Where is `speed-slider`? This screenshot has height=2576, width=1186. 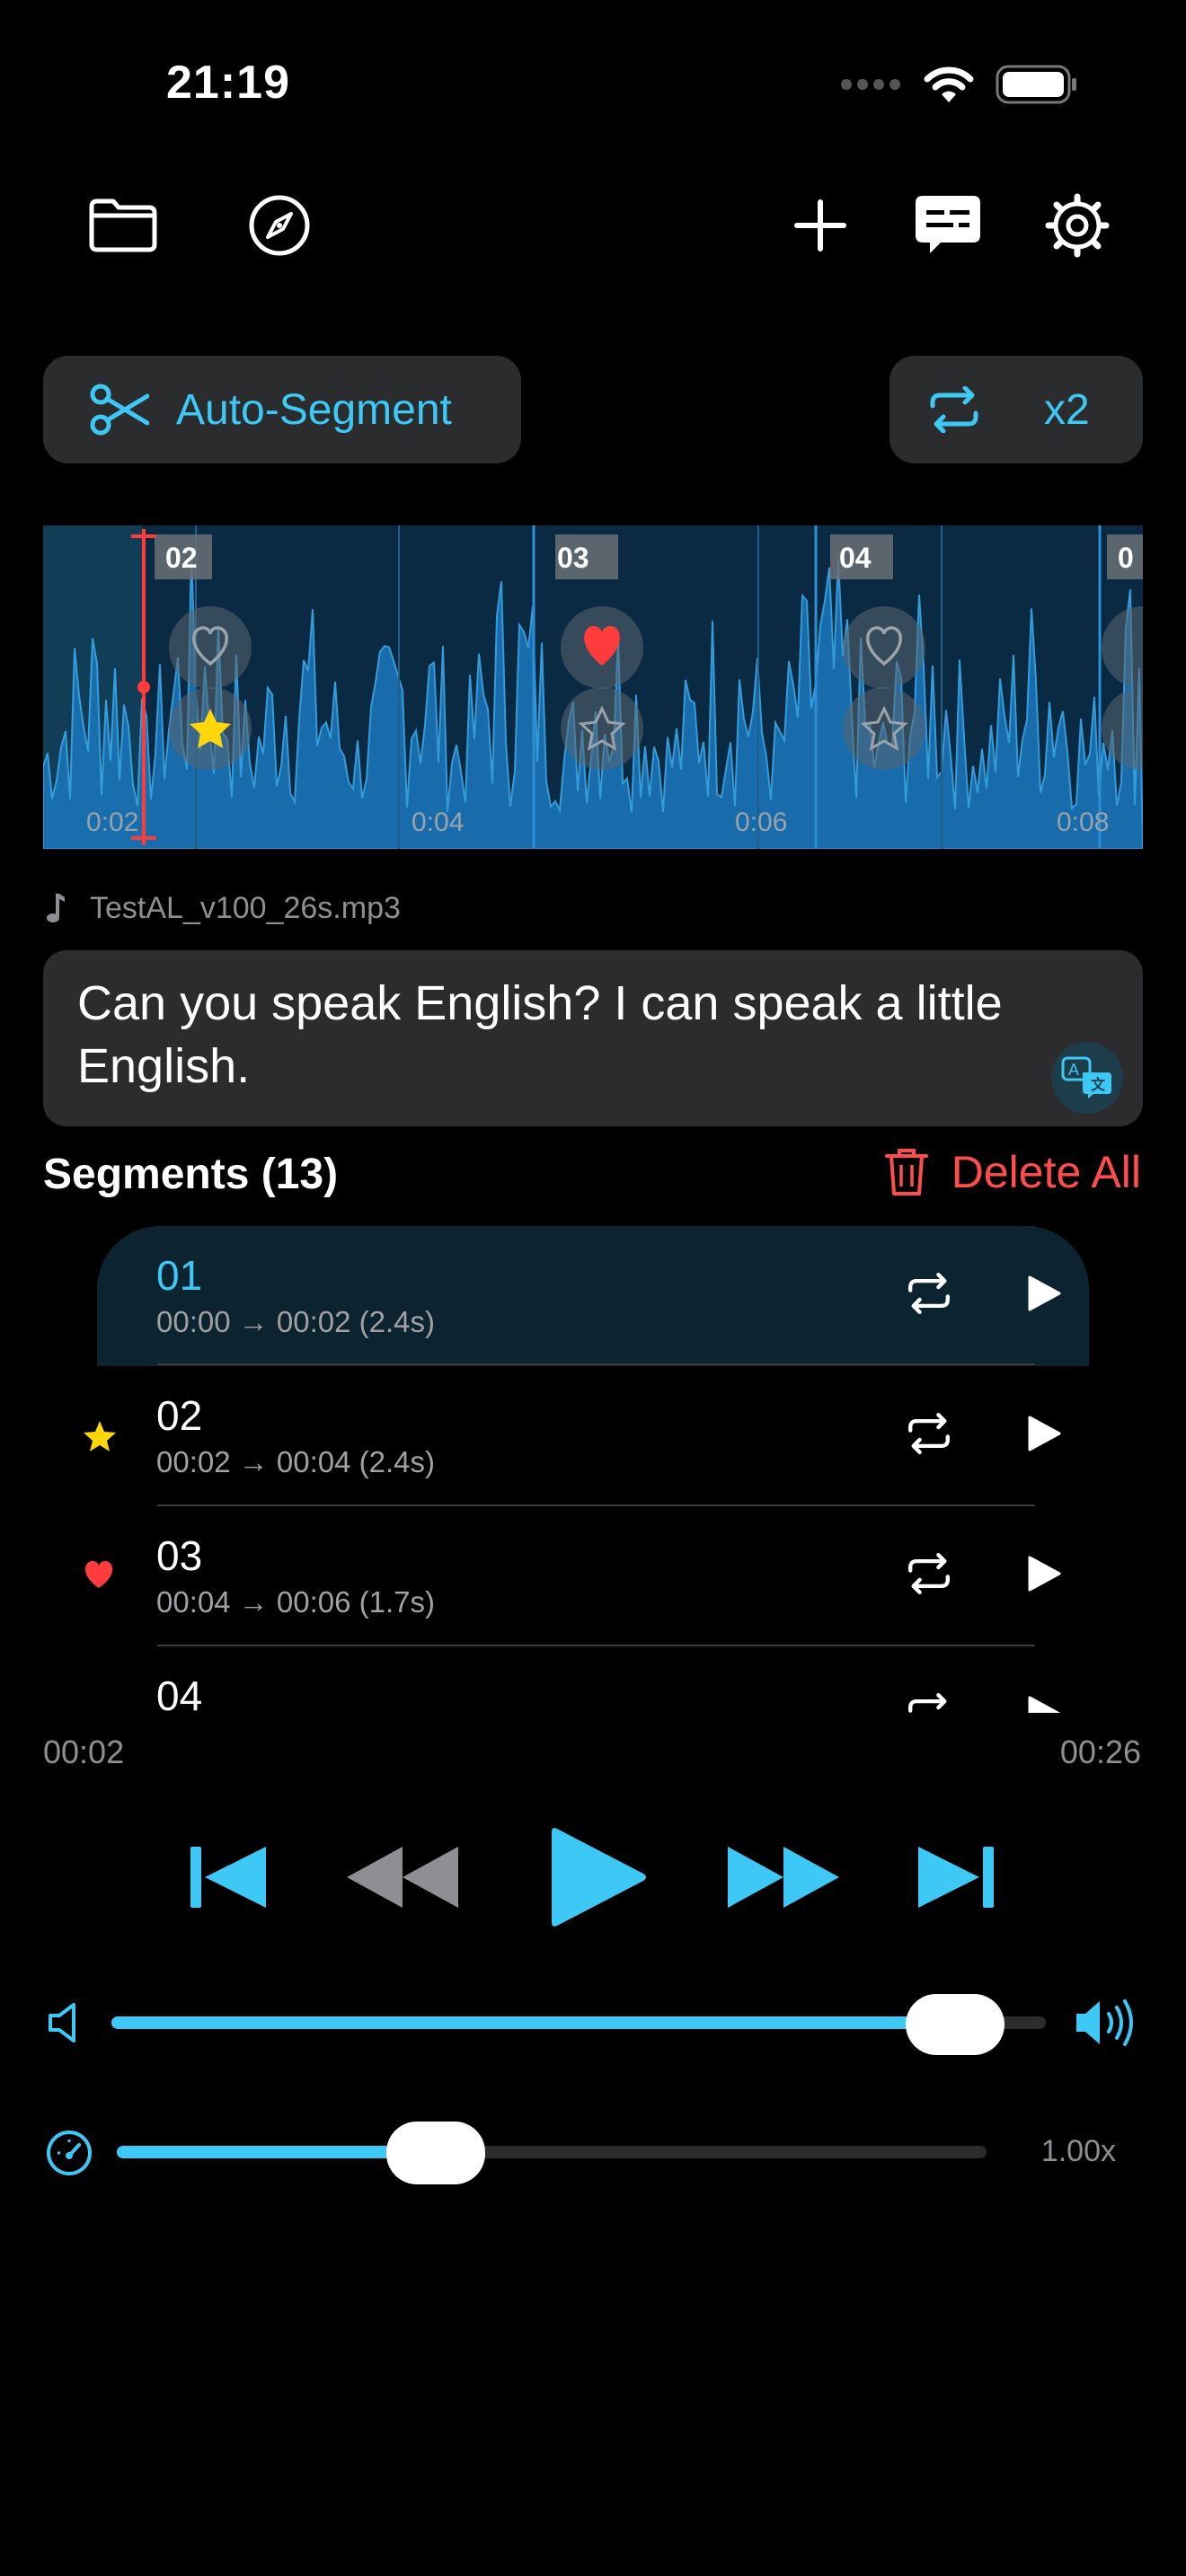 speed-slider is located at coordinates (552, 2152).